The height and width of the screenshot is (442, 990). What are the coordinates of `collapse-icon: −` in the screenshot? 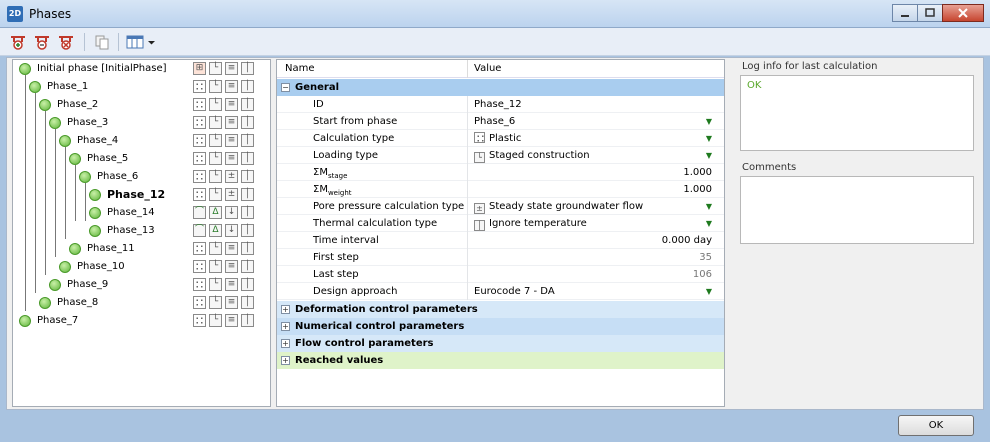 It's located at (285, 87).